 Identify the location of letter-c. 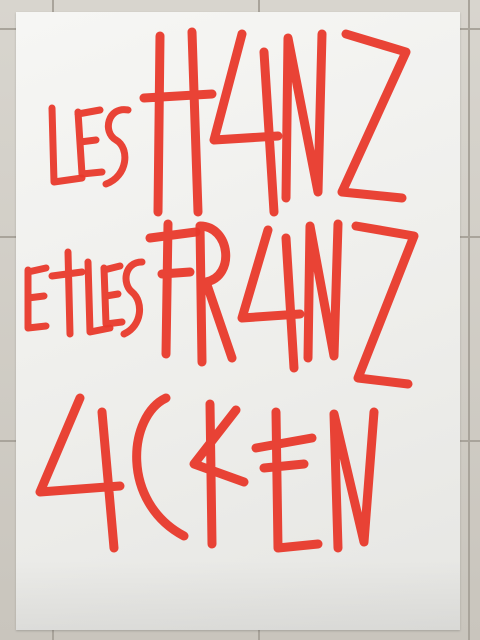
(160, 467).